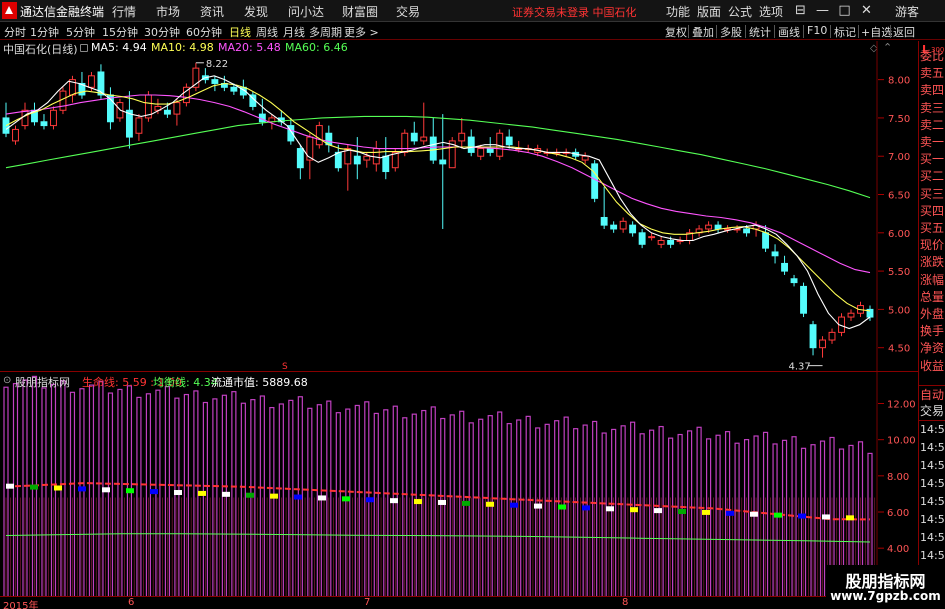  I want to click on menu-item-market: 市场, so click(168, 11).